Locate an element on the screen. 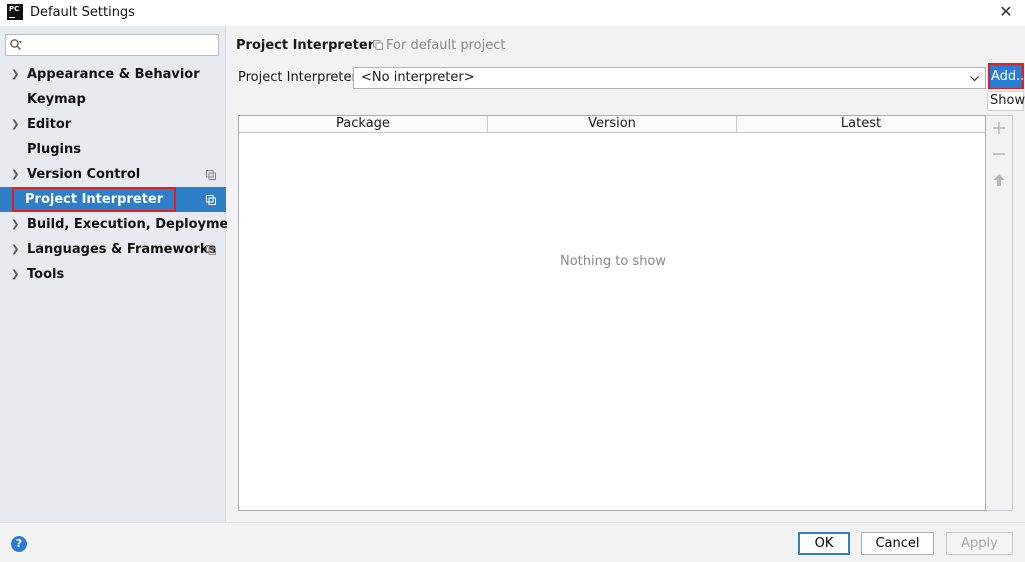  scope-label: For default project is located at coordinates (439, 45).